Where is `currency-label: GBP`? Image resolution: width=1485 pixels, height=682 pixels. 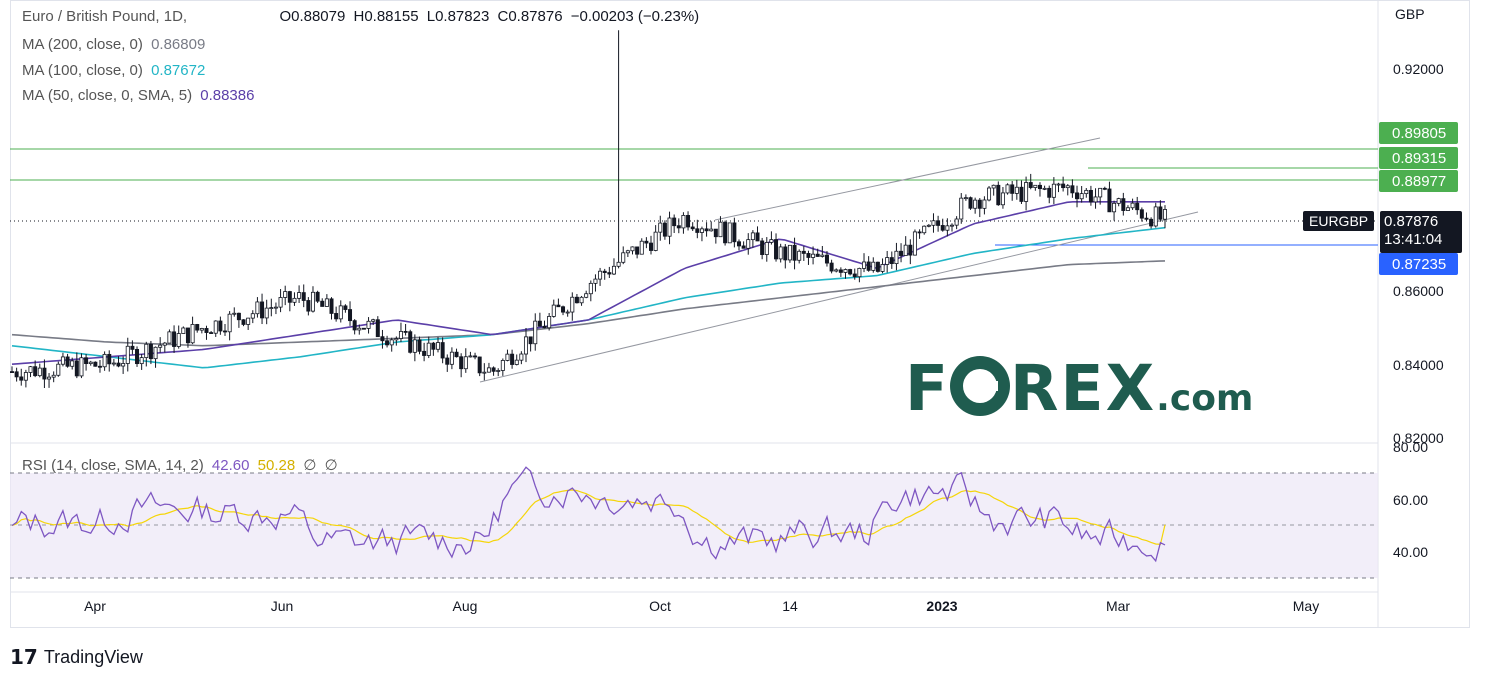 currency-label: GBP is located at coordinates (1410, 14).